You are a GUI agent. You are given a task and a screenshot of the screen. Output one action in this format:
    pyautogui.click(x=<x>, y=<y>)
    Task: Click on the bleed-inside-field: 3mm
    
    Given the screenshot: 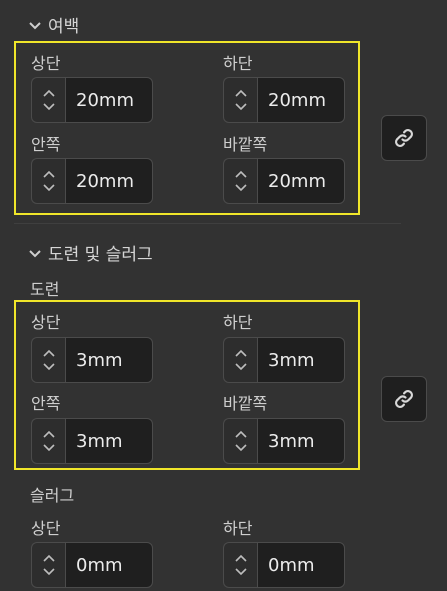 What is the action you would take?
    pyautogui.click(x=92, y=441)
    